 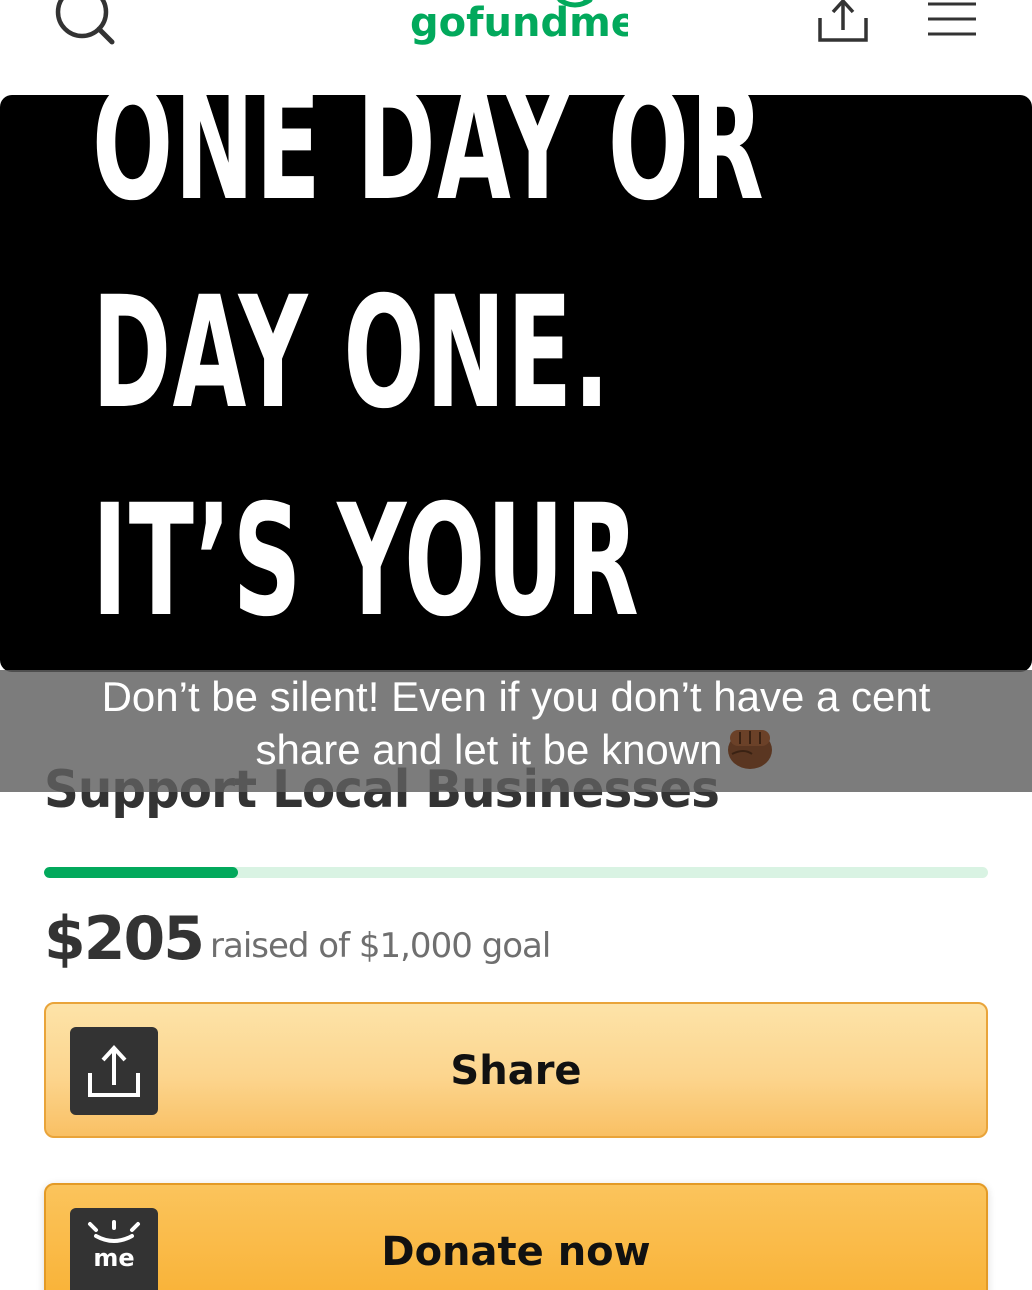 What do you see at coordinates (351, 353) in the screenshot?
I see `hero-text-line: DAY ONE.` at bounding box center [351, 353].